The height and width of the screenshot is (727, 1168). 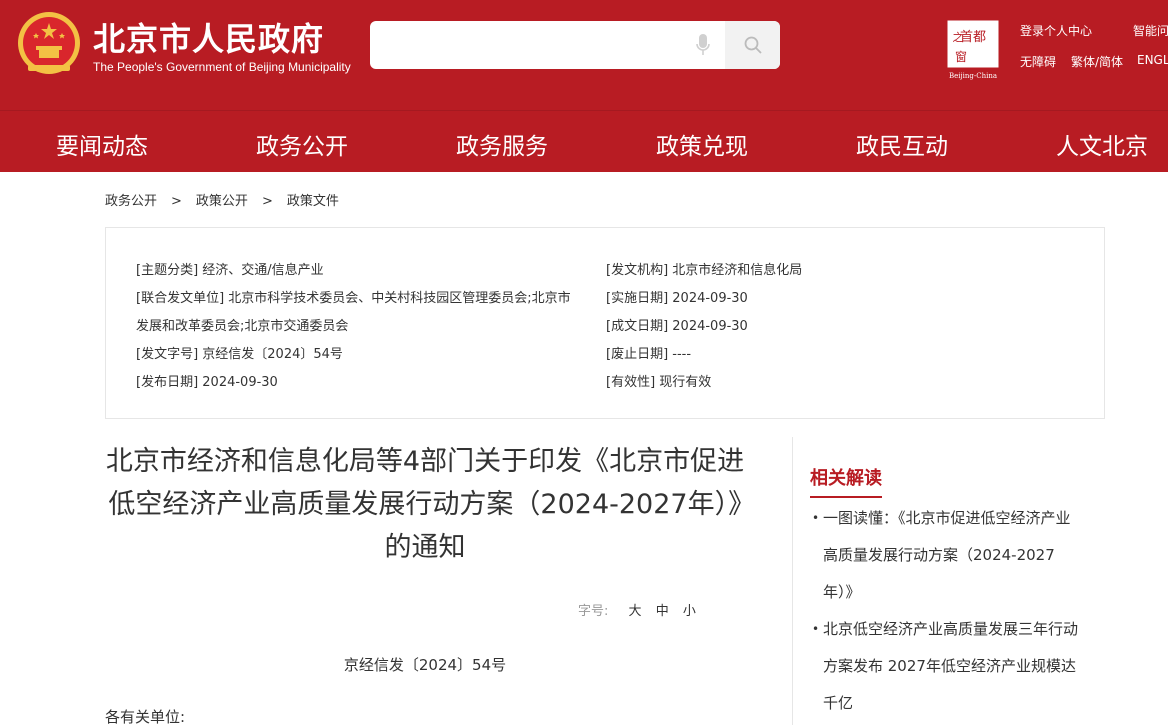 What do you see at coordinates (967, 555) in the screenshot?
I see `related-item-line: 高质量发展行动方案（2024-2027` at bounding box center [967, 555].